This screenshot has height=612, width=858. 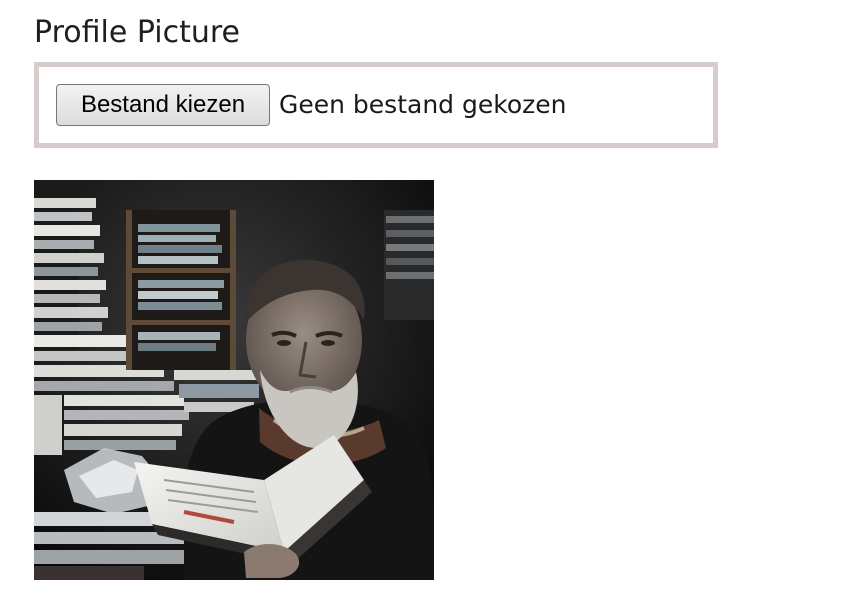 I want to click on file-input-container: Bestand kiezen Geen bestand gekozen, so click(x=376, y=105).